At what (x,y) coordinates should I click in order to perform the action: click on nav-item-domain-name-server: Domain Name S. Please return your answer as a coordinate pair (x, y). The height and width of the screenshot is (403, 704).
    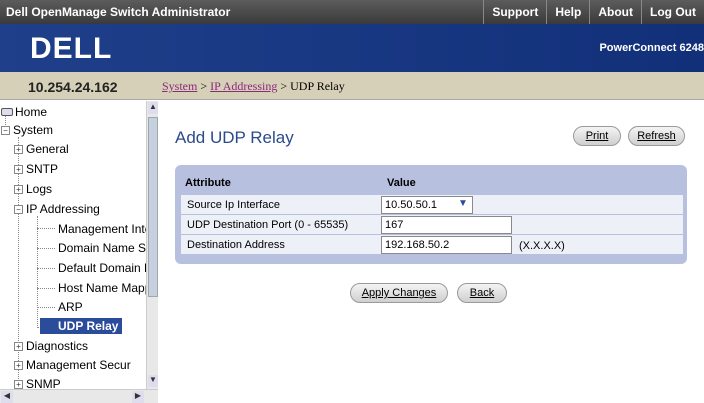
    Looking at the image, I should click on (102, 248).